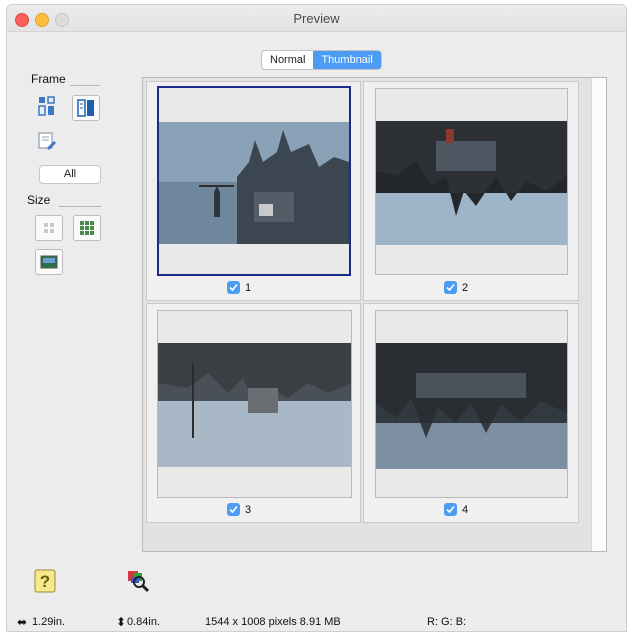 The image size is (633, 634). Describe the element at coordinates (248, 287) in the screenshot. I see `thumbnail-number-1: 1` at that location.